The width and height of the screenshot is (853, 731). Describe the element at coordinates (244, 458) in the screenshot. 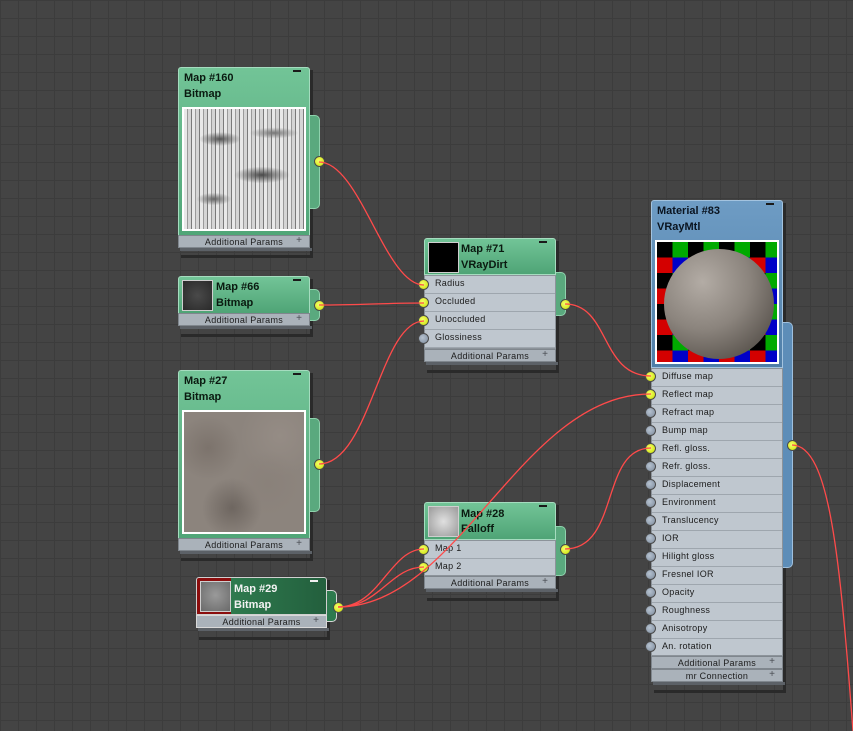

I see `node-header: Map #27 Bitmap` at that location.